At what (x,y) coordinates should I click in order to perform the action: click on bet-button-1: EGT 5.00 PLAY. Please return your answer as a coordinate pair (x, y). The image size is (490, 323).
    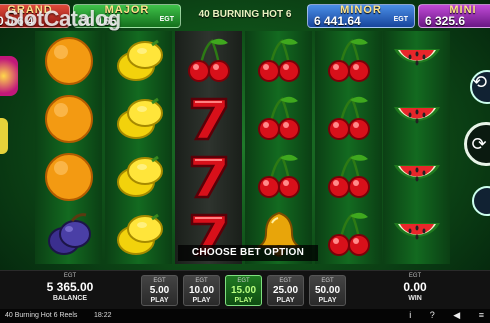
    Looking at the image, I should click on (159, 290).